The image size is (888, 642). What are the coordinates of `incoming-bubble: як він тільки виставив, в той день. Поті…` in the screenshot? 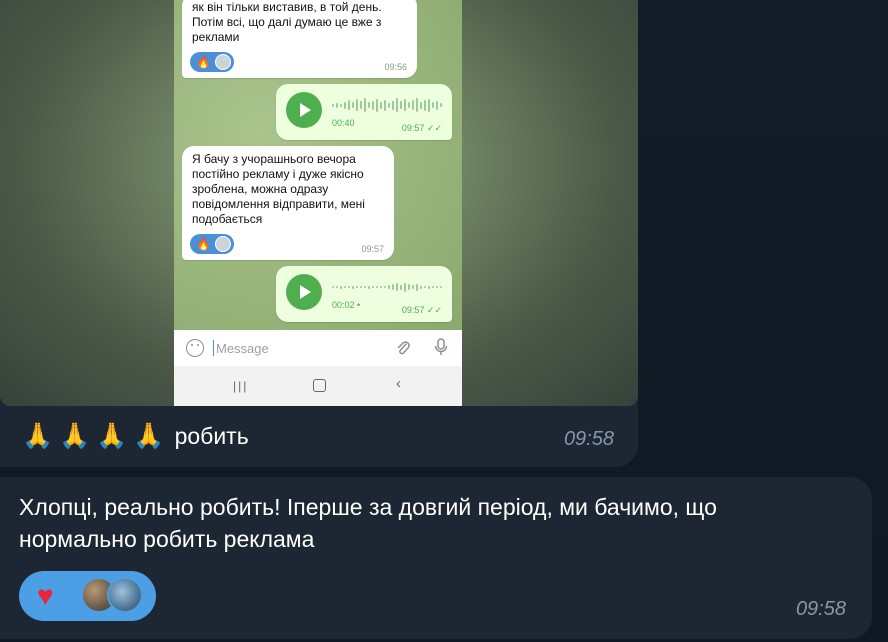 It's located at (299, 39).